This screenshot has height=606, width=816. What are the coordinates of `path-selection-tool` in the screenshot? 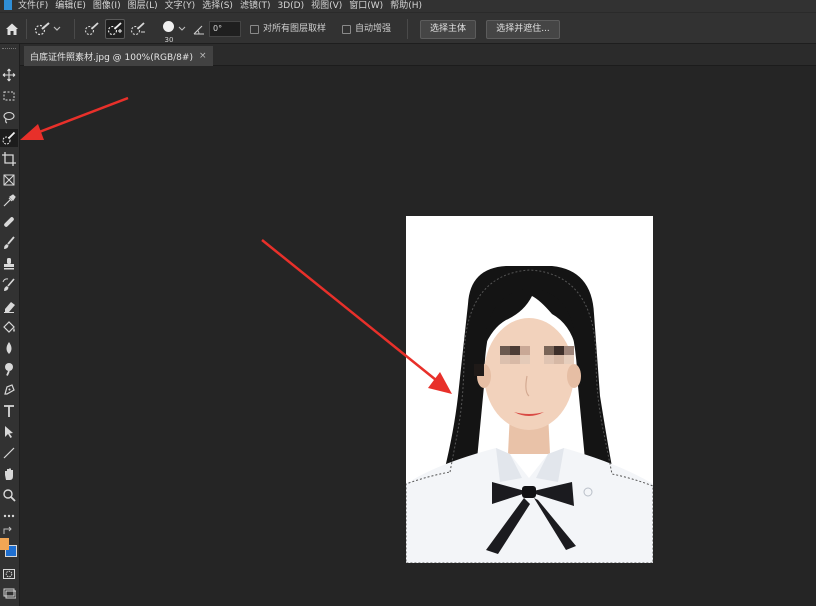 It's located at (9, 432).